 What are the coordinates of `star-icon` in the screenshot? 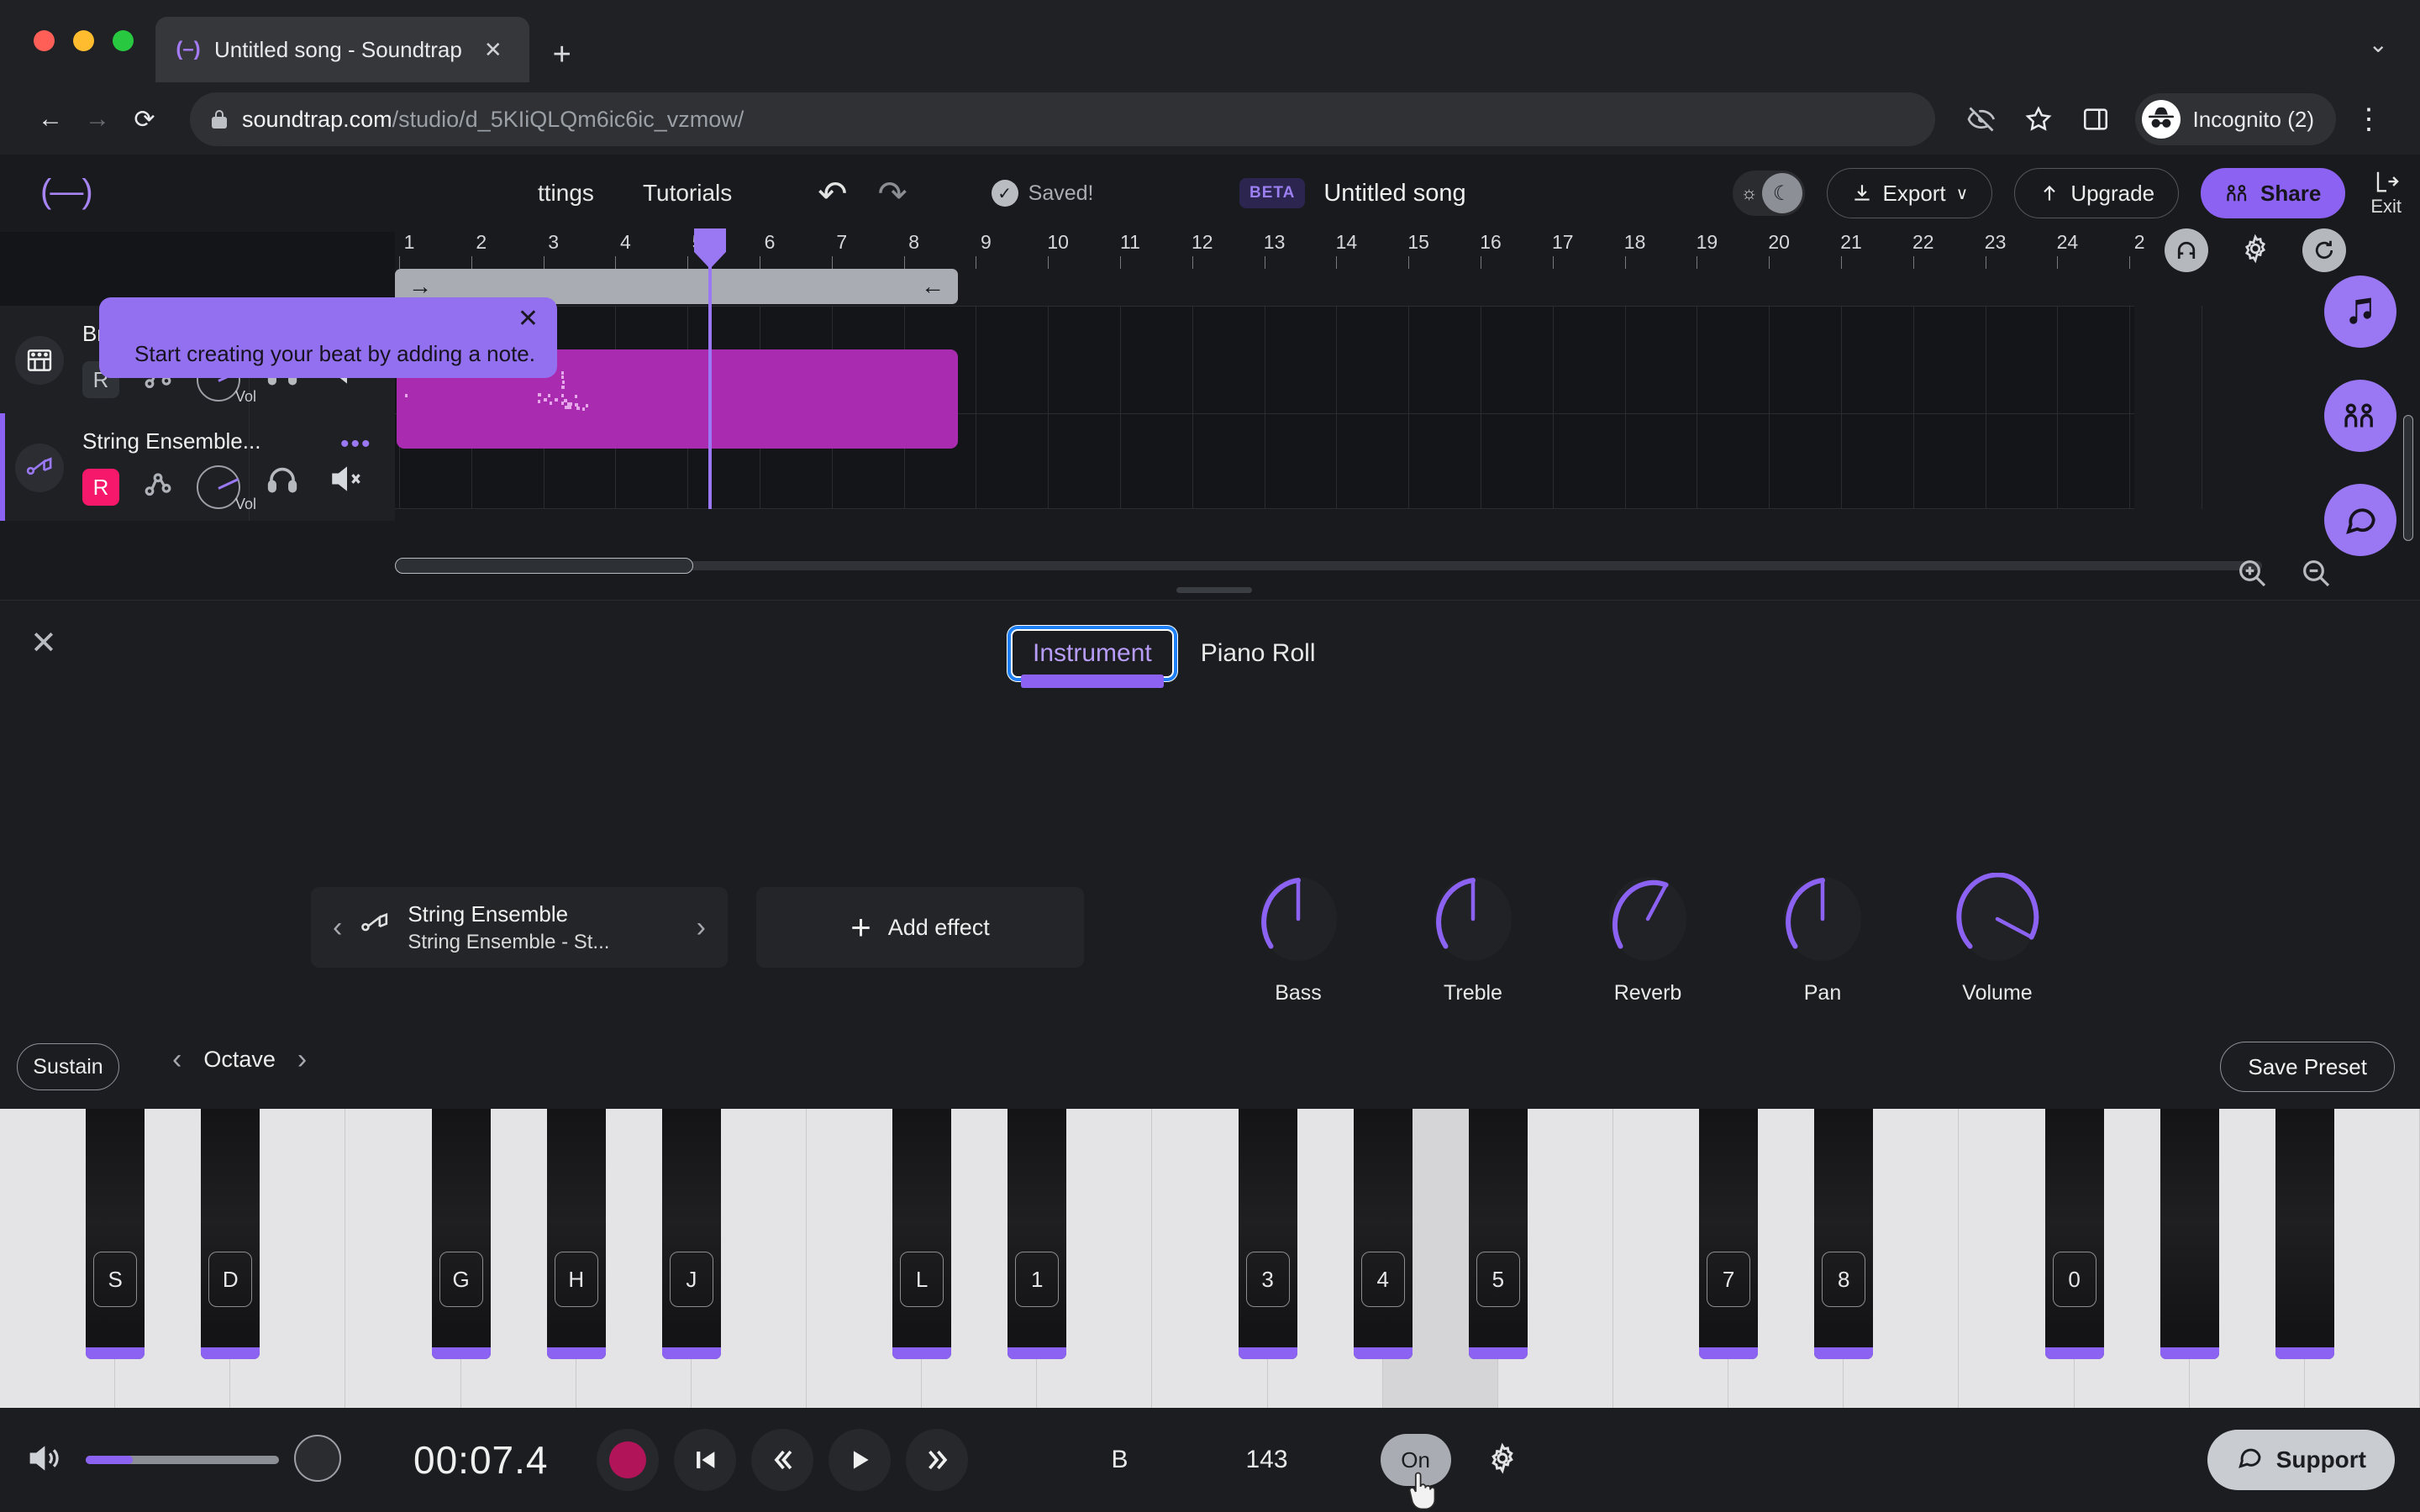 It's located at (2039, 119).